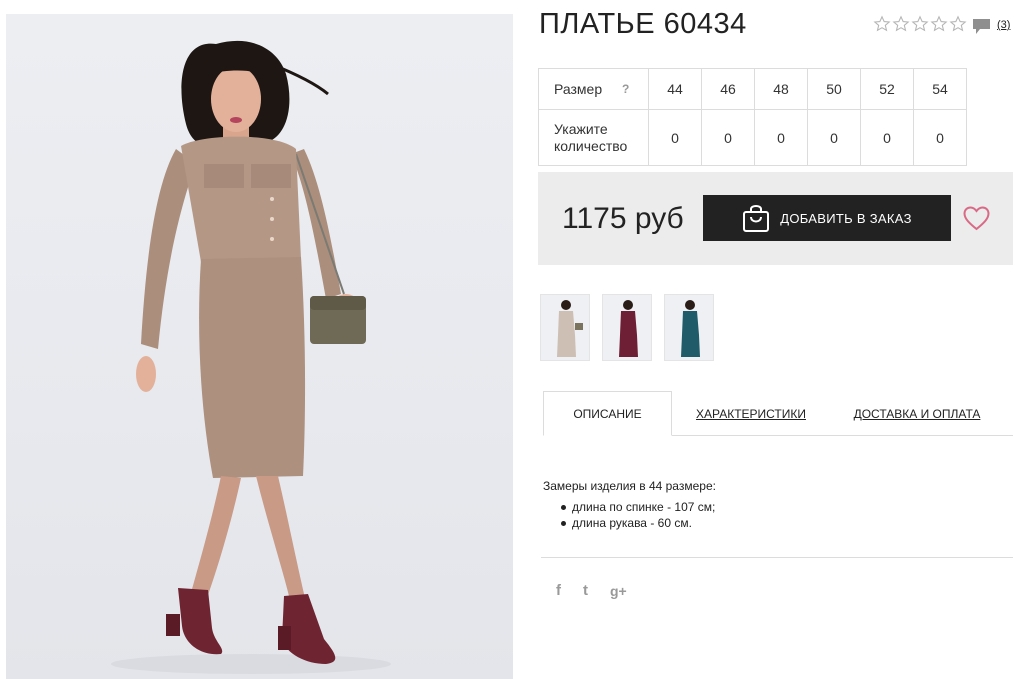 The width and height of the screenshot is (1032, 679). What do you see at coordinates (751, 413) in the screenshot?
I see `tab-characteristics: ХАРАКТЕРИСТИКИ` at bounding box center [751, 413].